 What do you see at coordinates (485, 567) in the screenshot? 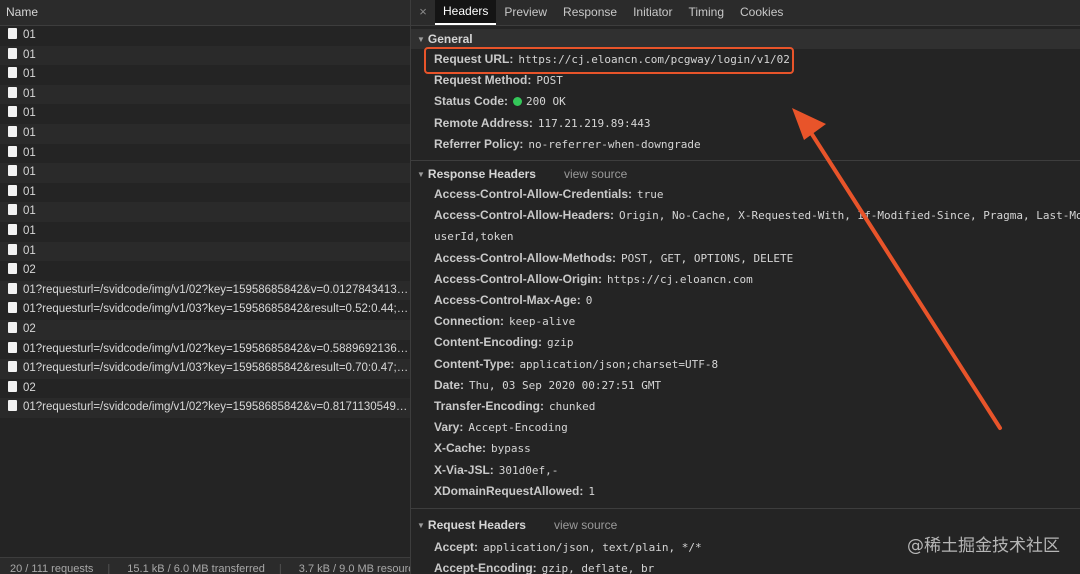
I see `header-key: Accept-Encoding:` at bounding box center [485, 567].